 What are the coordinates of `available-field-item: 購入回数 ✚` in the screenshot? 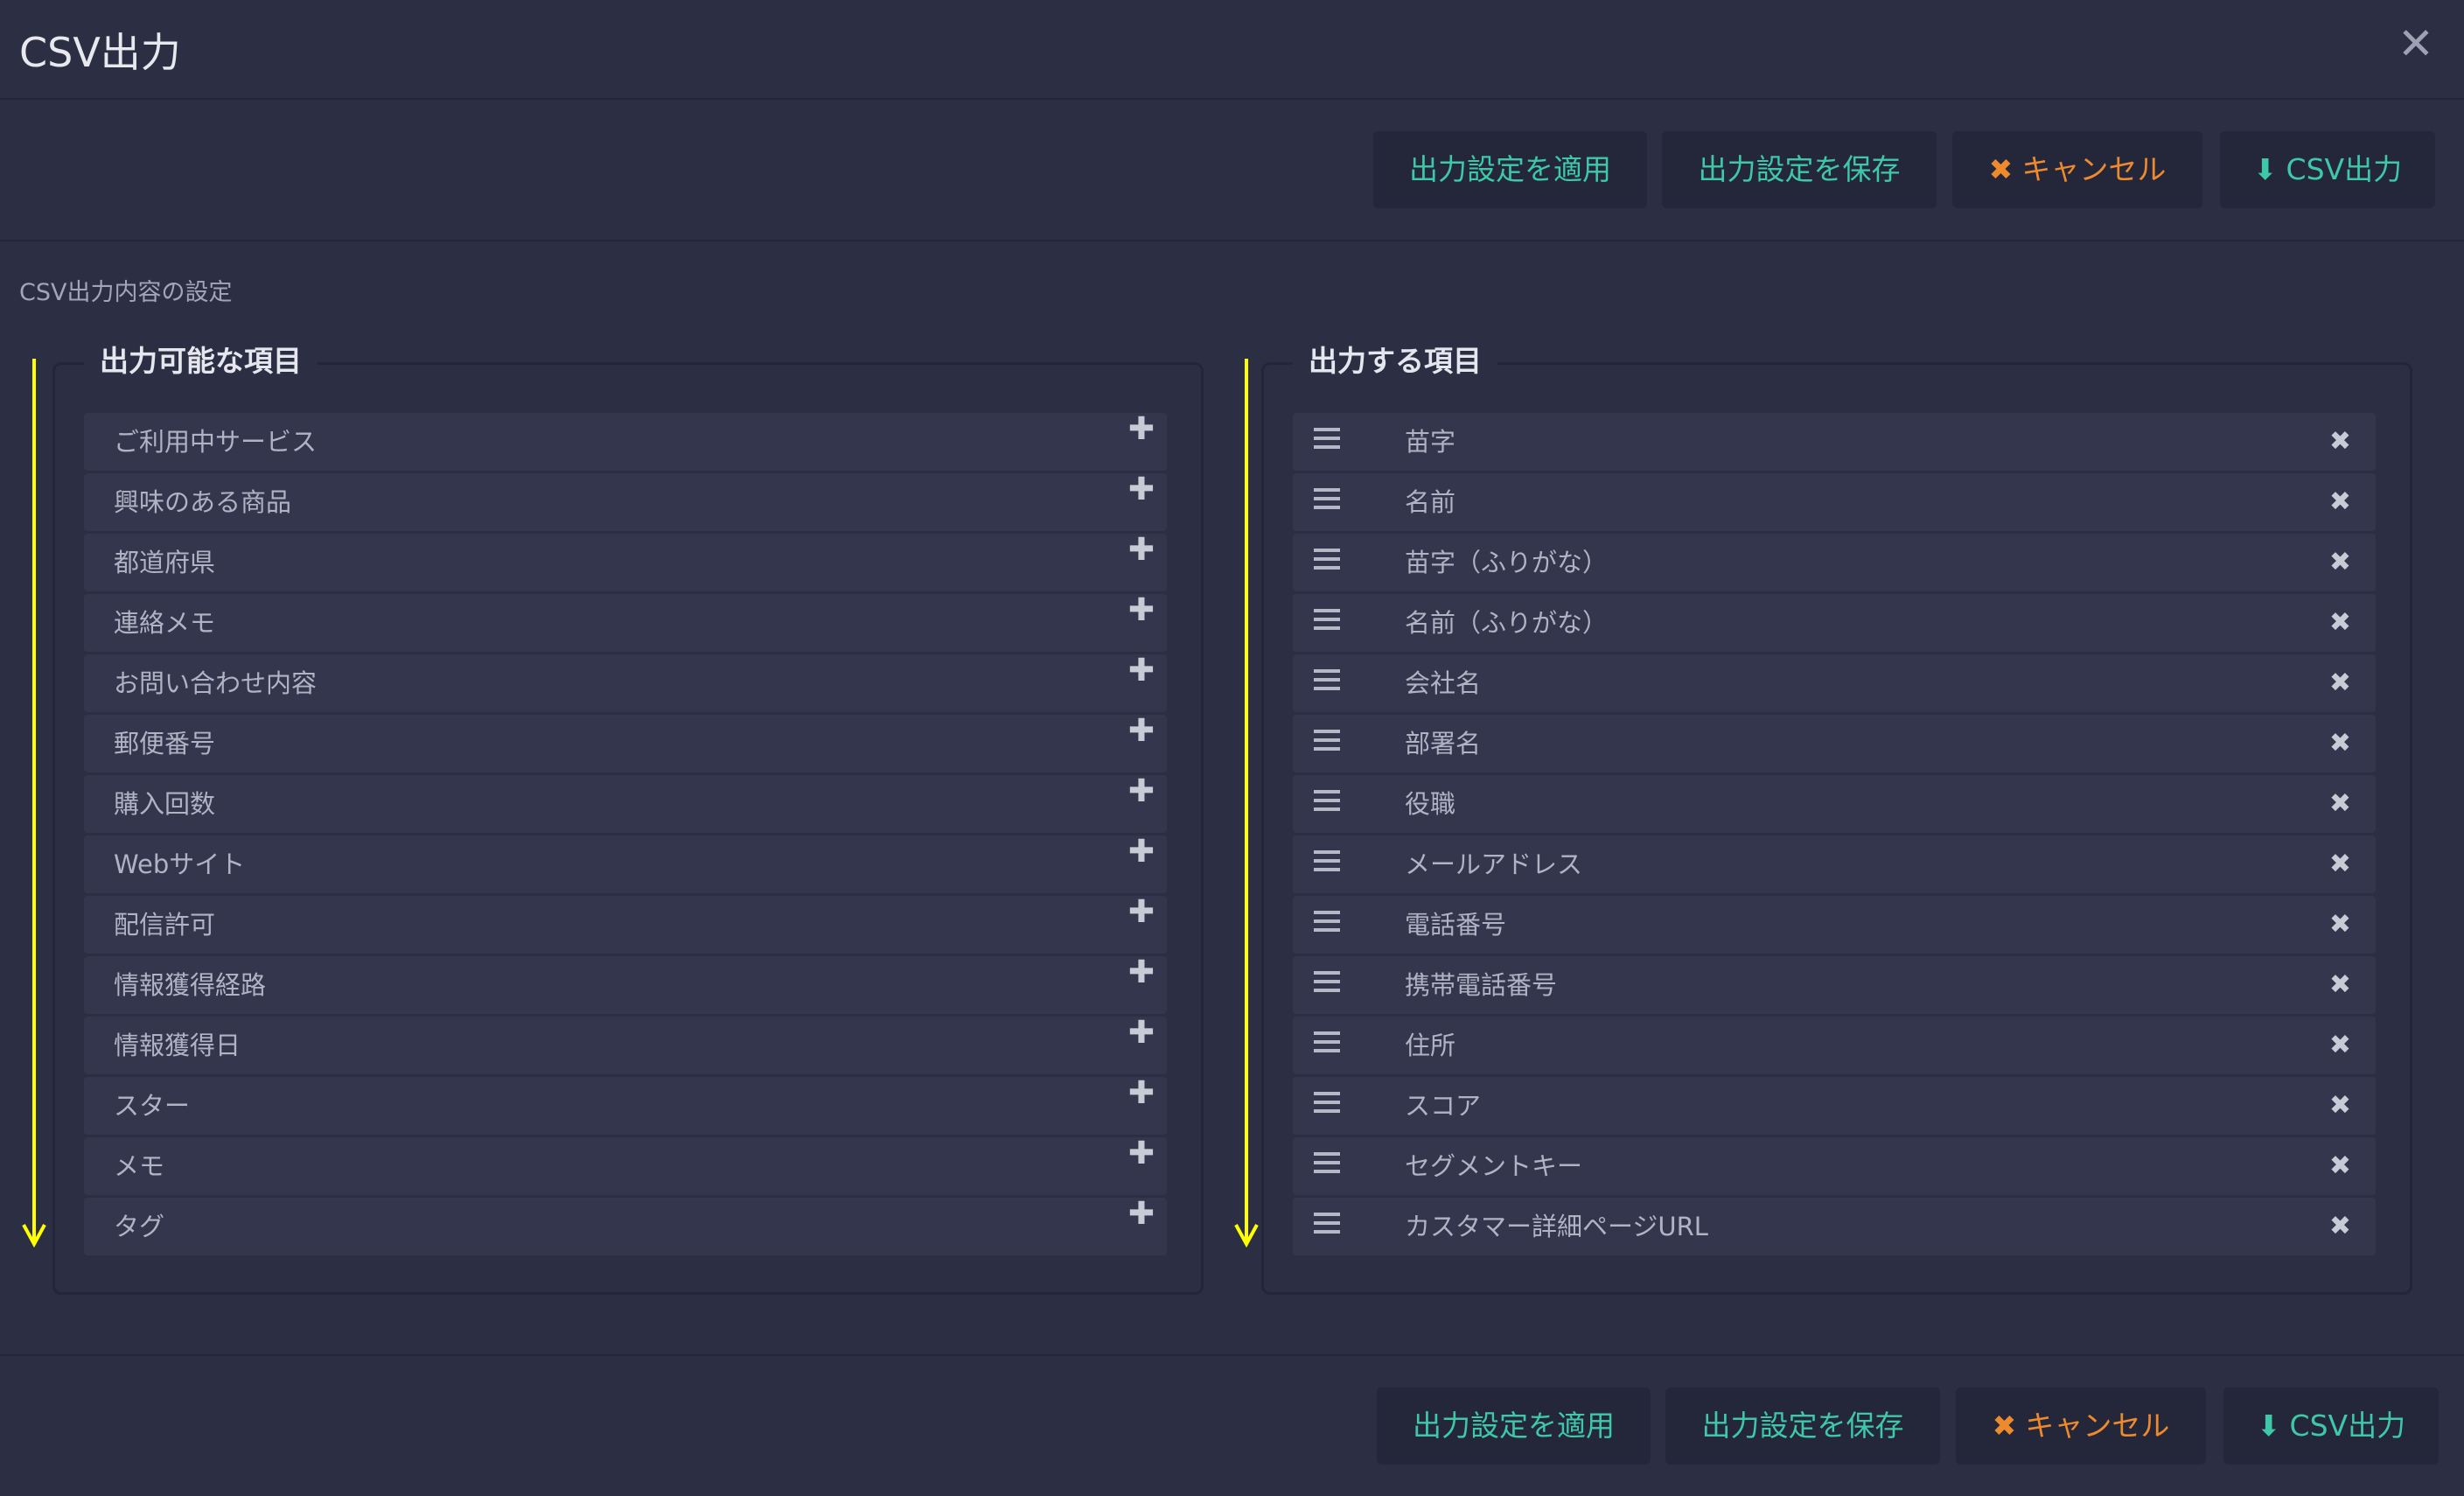 It's located at (625, 804).